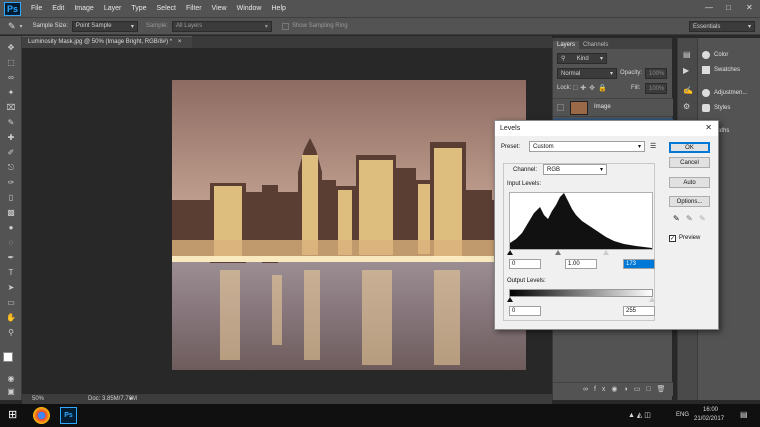 The width and height of the screenshot is (760, 427). I want to click on system-tray-icons: ▲ ◭ ◫, so click(639, 415).